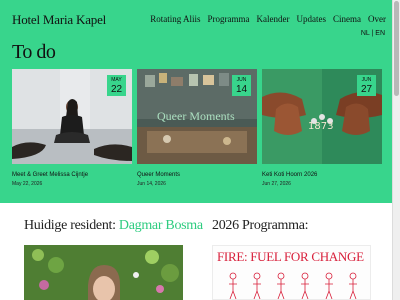  I want to click on badge-day: 14, so click(241, 89).